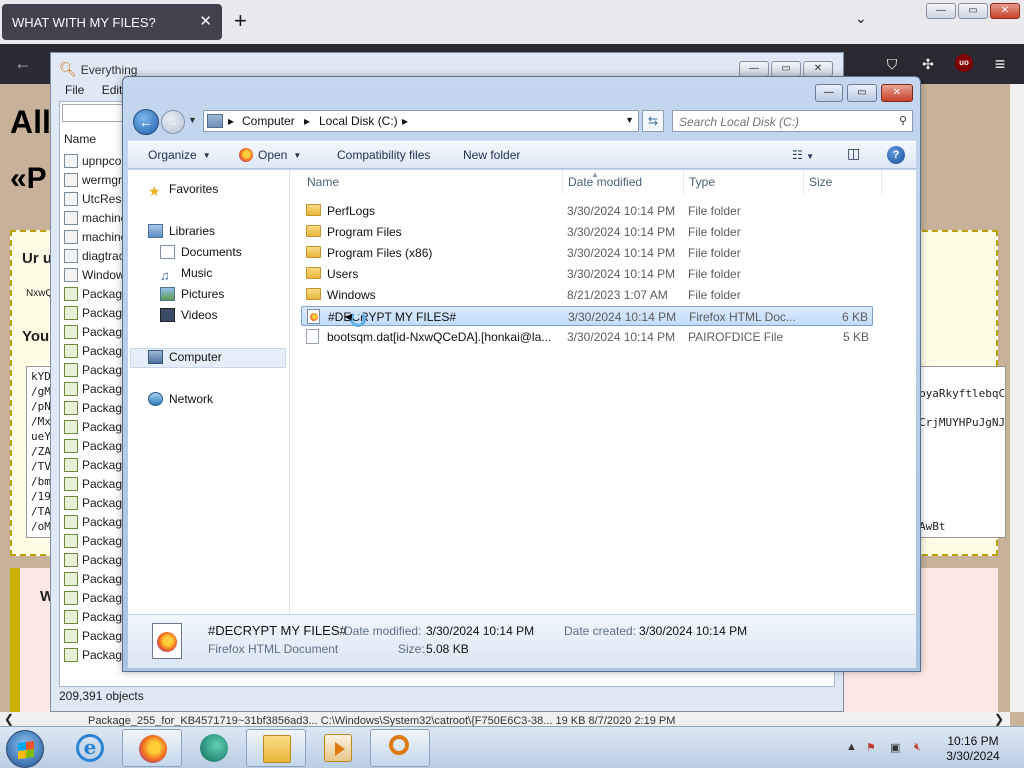 This screenshot has width=1024, height=768. I want to click on taskbar-media-player, so click(338, 748).